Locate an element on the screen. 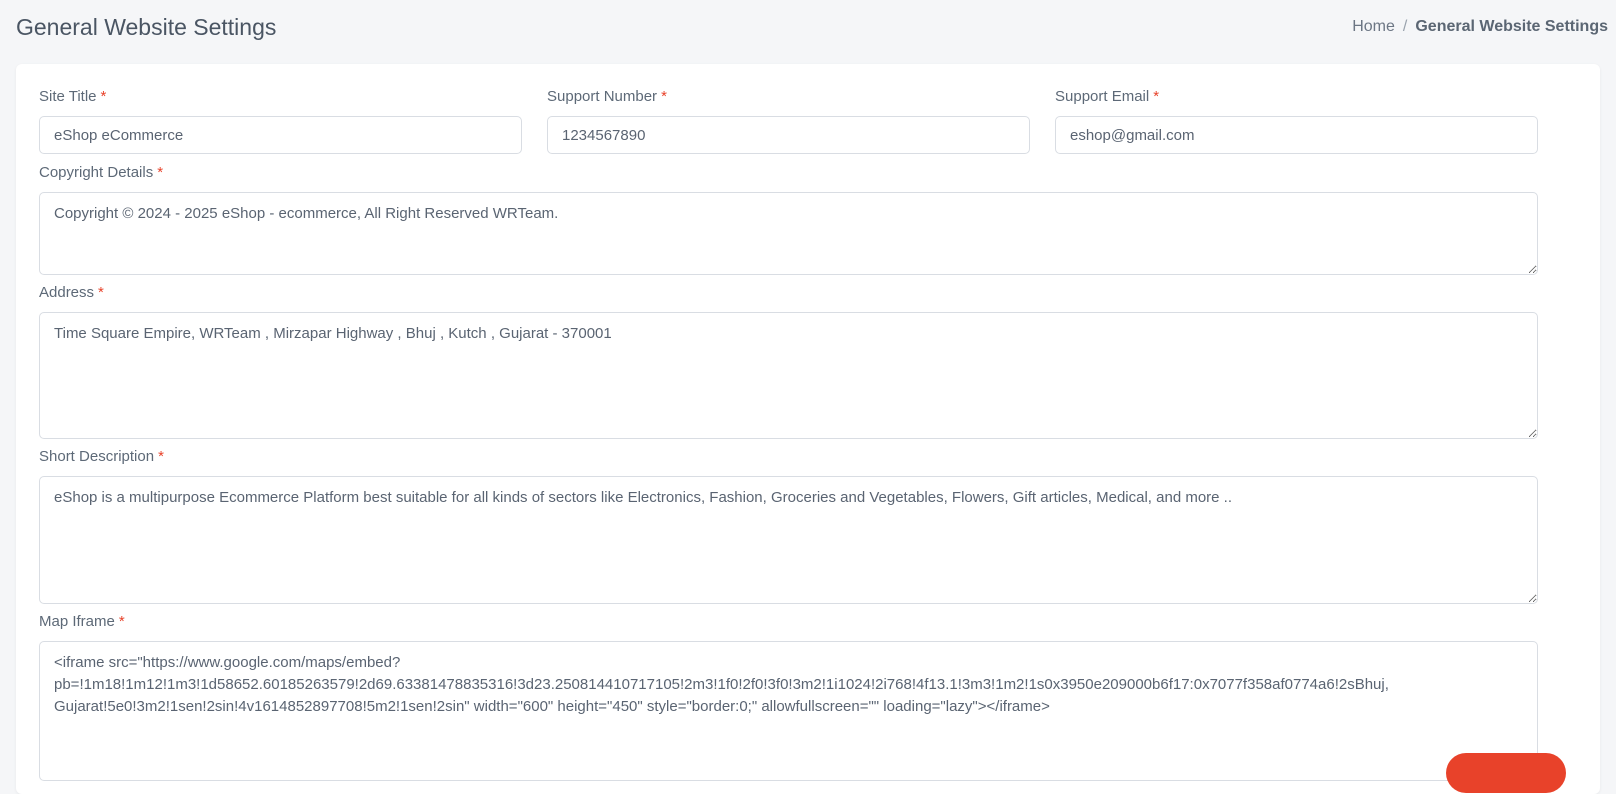 The height and width of the screenshot is (794, 1616). map-iframe-label: Map Iframe * is located at coordinates (82, 621).